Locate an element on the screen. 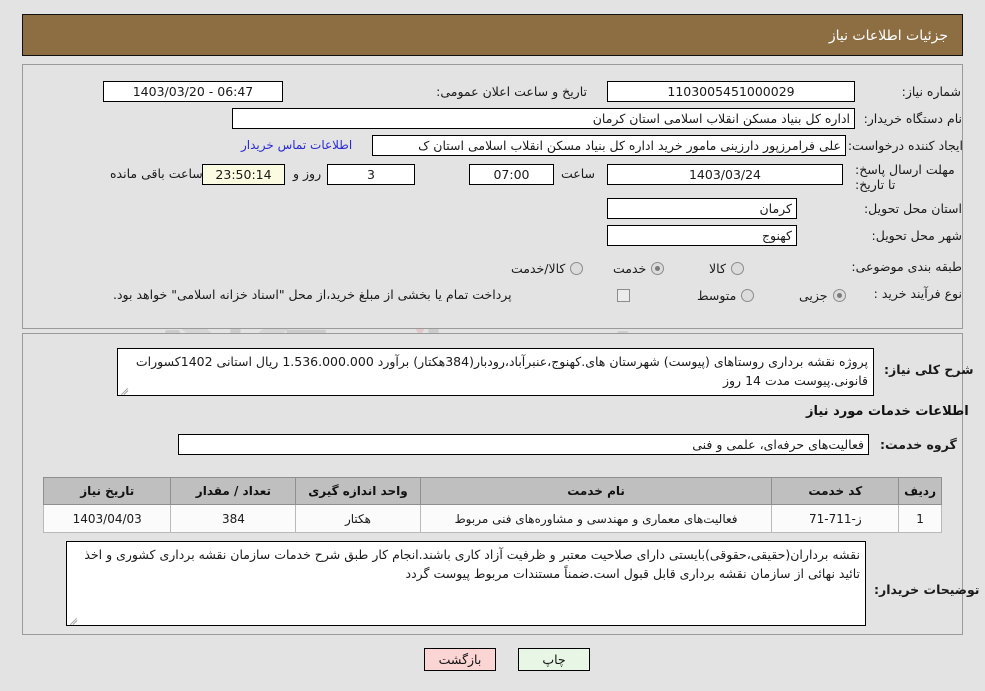  process-option-motavaset: متوسط is located at coordinates (726, 294).